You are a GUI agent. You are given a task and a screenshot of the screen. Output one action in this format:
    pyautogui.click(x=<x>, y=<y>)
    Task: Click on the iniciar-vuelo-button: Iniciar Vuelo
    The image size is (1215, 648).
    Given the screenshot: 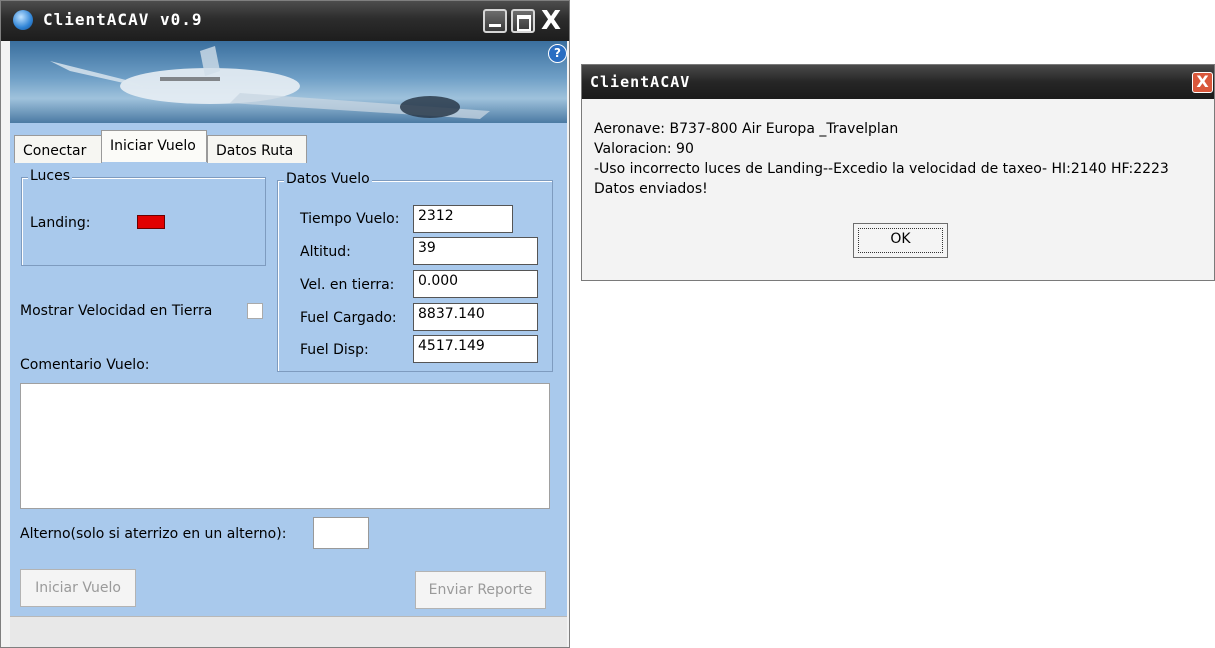 What is the action you would take?
    pyautogui.click(x=78, y=588)
    